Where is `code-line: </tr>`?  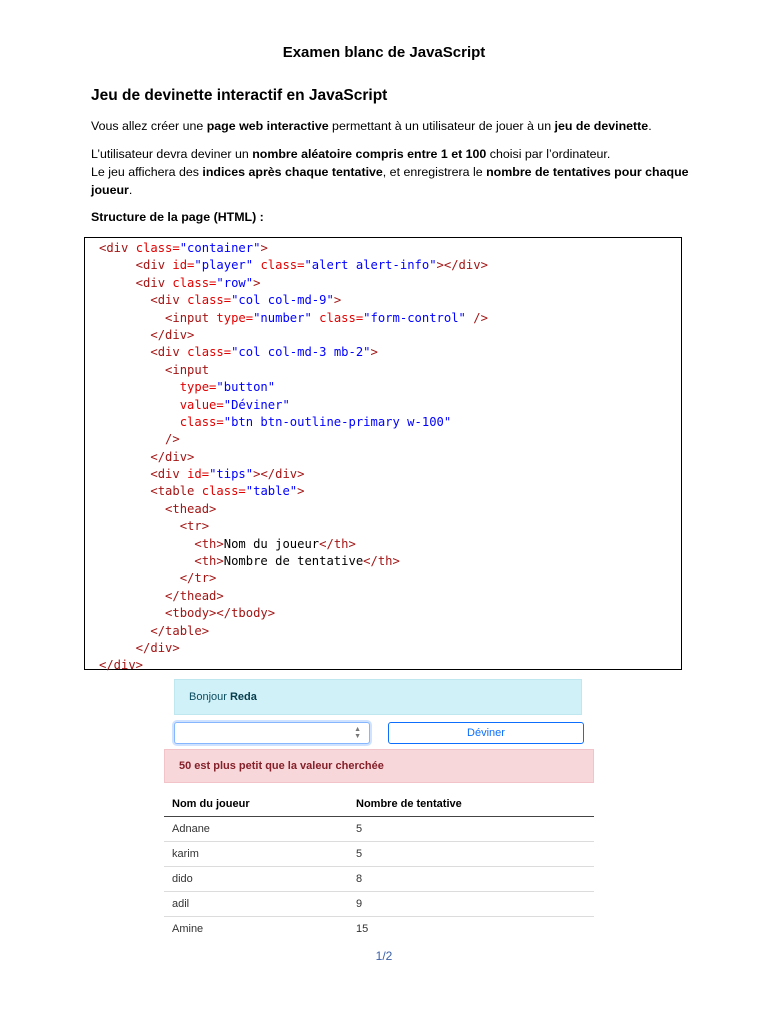 code-line: </tr> is located at coordinates (158, 578).